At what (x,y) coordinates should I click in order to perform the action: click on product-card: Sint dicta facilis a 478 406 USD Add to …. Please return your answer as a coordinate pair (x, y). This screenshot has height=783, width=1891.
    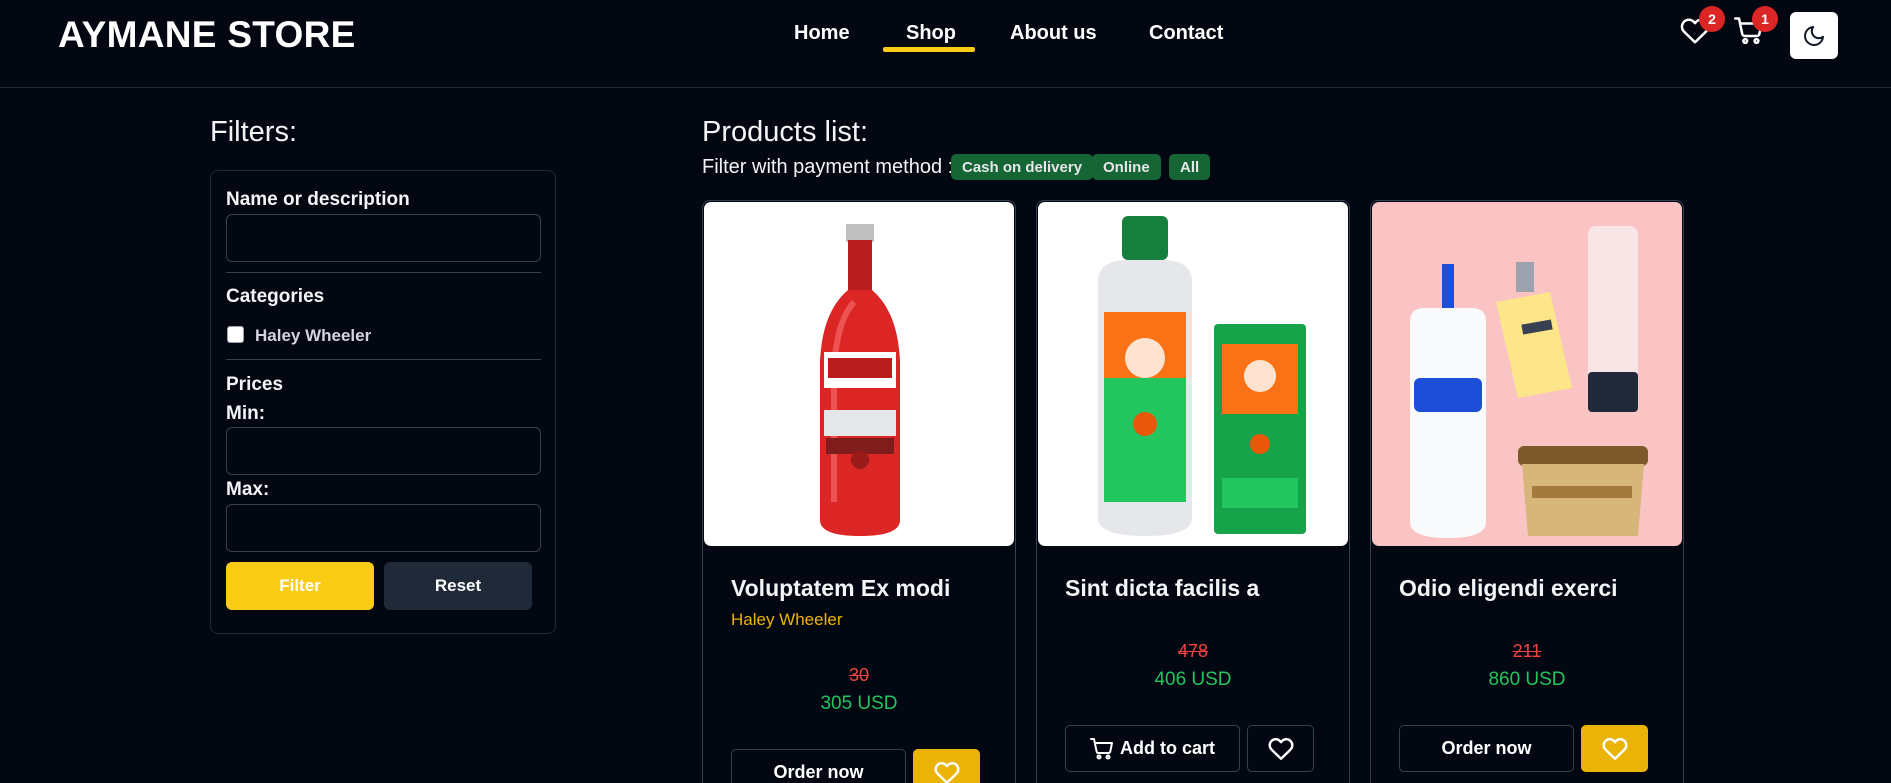
    Looking at the image, I should click on (1193, 491).